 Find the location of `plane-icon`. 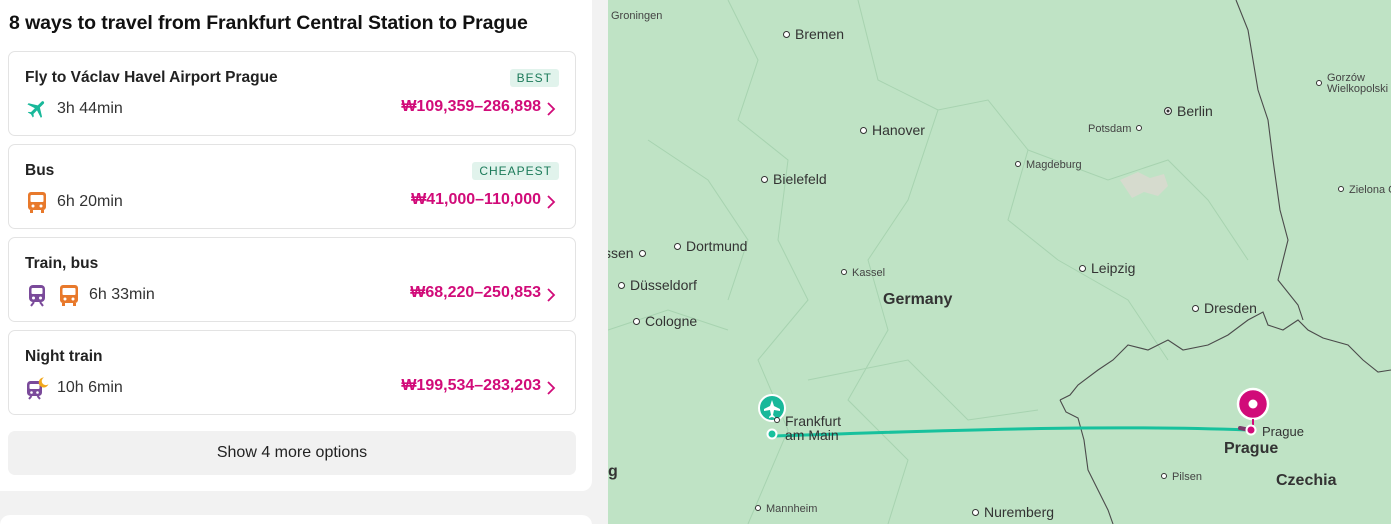

plane-icon is located at coordinates (37, 109).